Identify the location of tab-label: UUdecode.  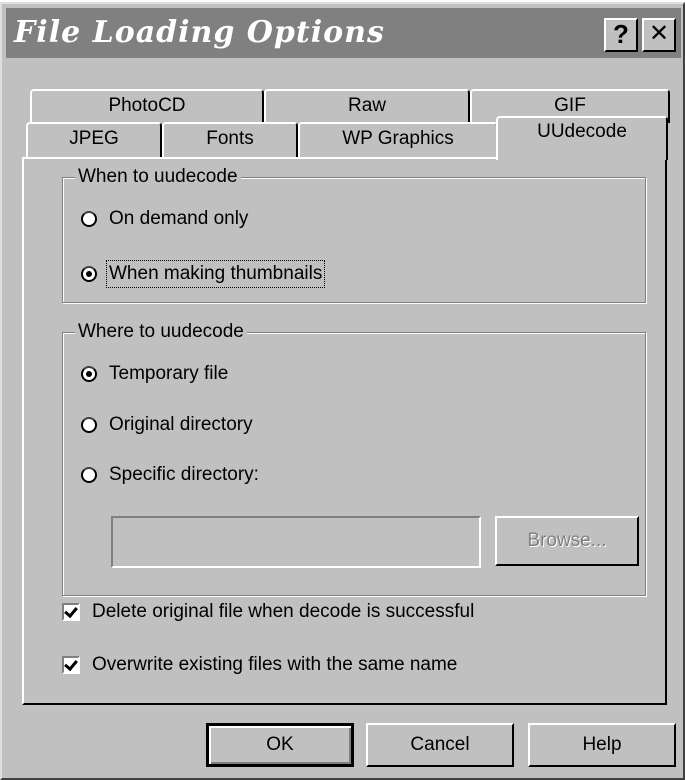
(582, 131).